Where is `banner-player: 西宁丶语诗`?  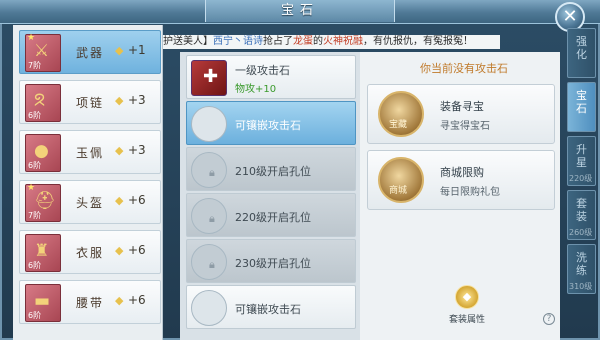 banner-player: 西宁丶语诗 is located at coordinates (238, 41).